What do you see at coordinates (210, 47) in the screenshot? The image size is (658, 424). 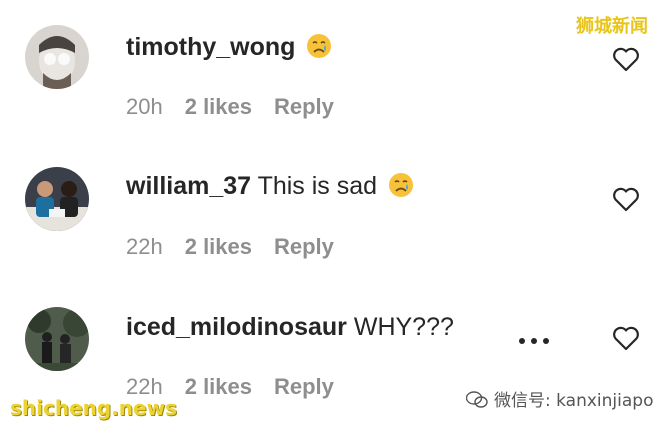 I see `username: timothy_wong` at bounding box center [210, 47].